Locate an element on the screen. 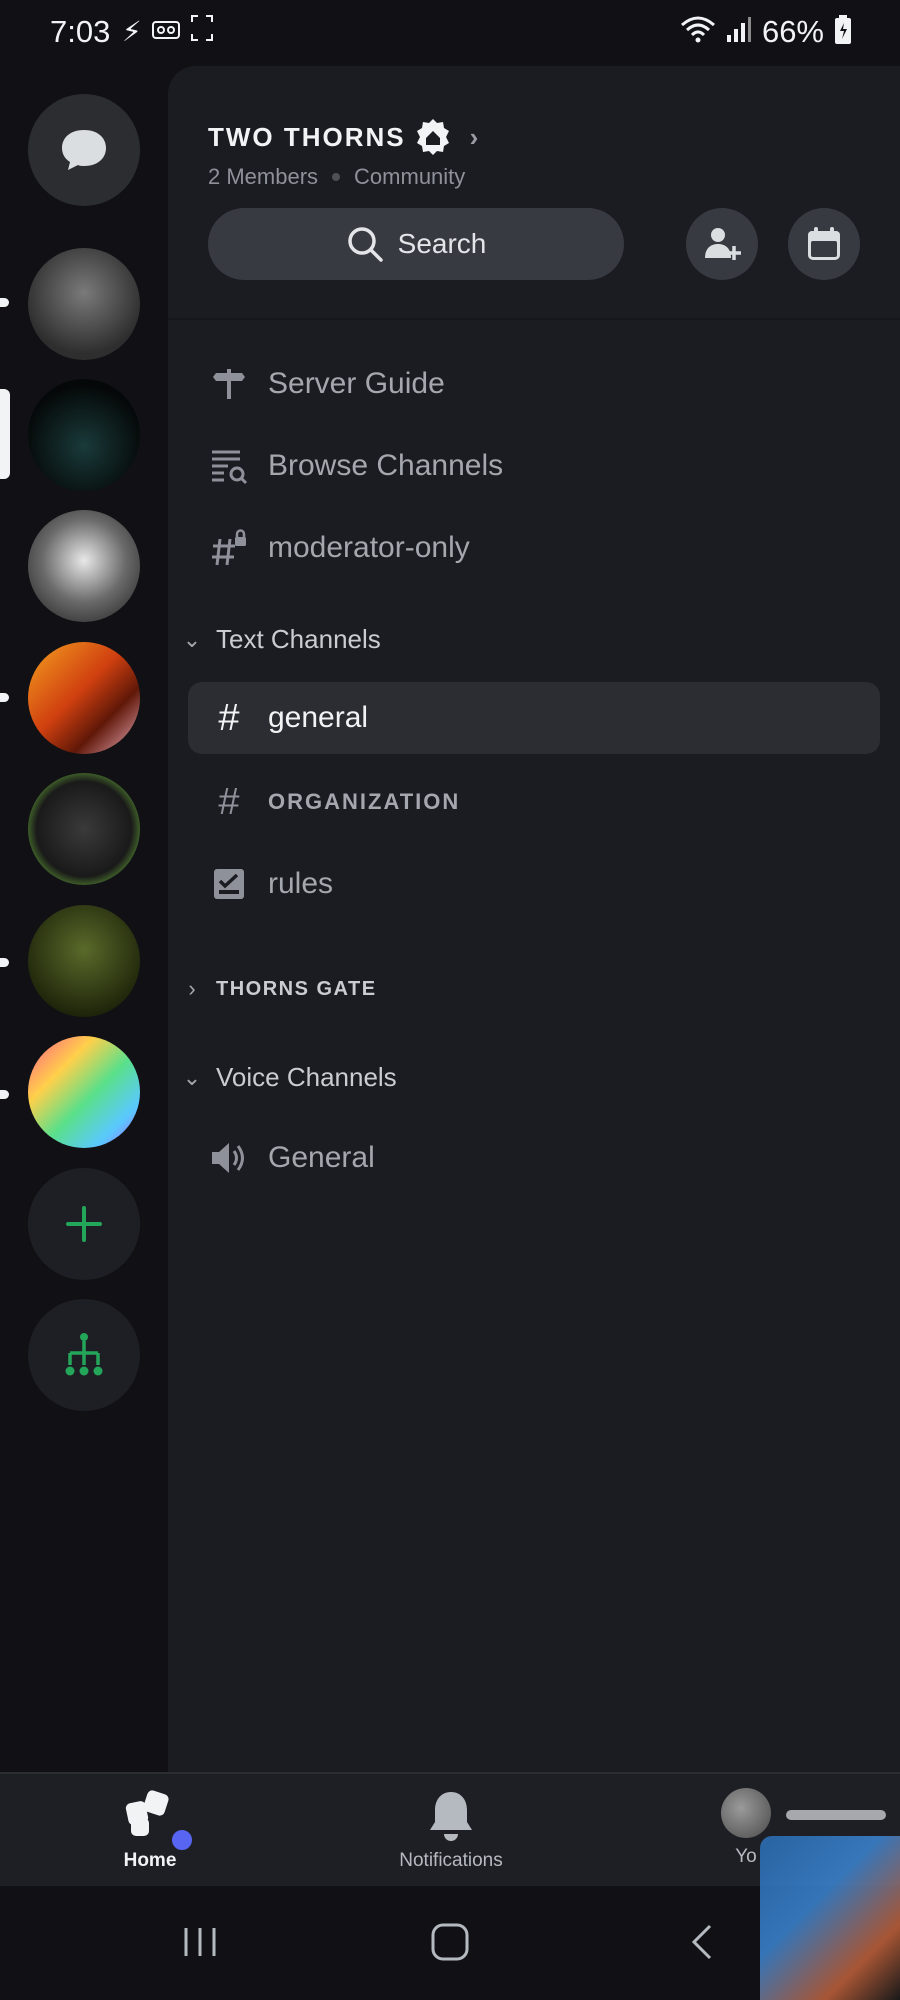  community-badge-icon is located at coordinates (433, 137).